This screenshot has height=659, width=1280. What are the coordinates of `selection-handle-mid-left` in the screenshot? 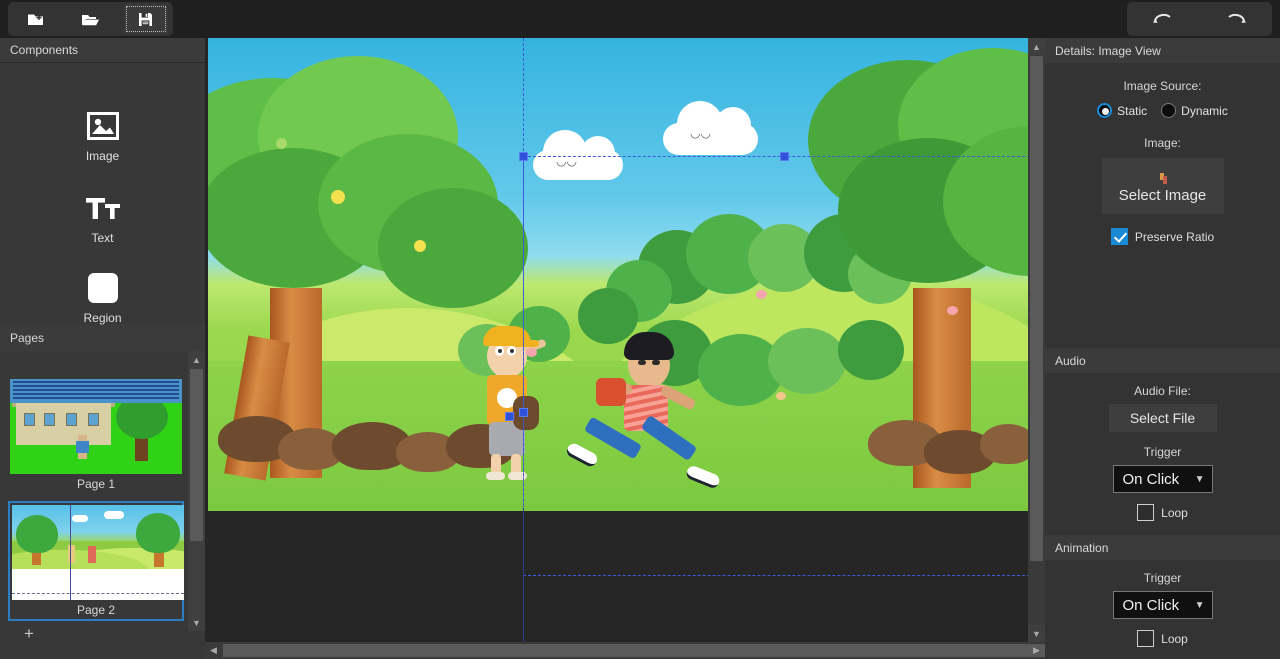 It's located at (523, 412).